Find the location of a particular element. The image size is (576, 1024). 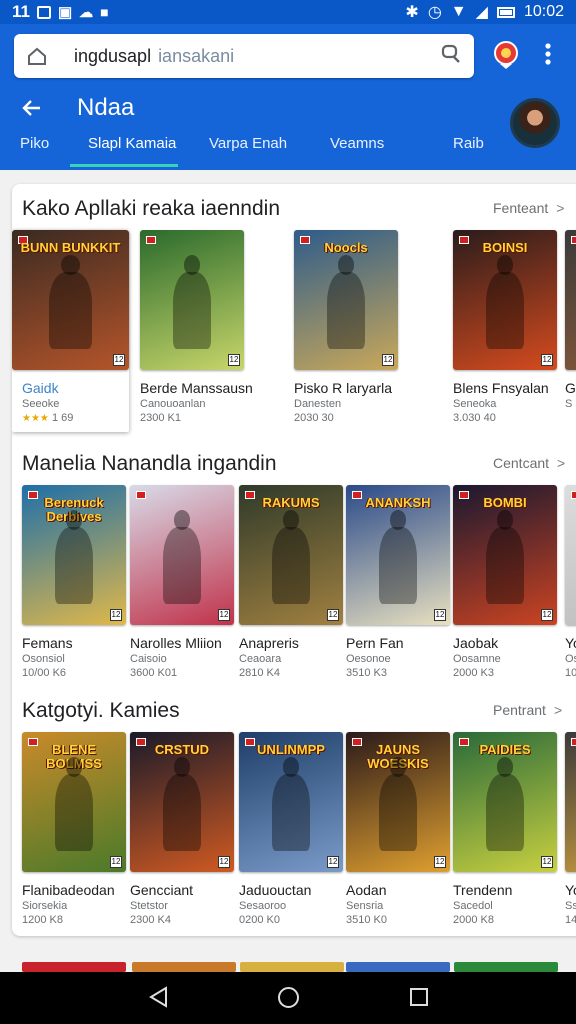

app-card: 12 Yo Ss 14 is located at coordinates (570, 829).